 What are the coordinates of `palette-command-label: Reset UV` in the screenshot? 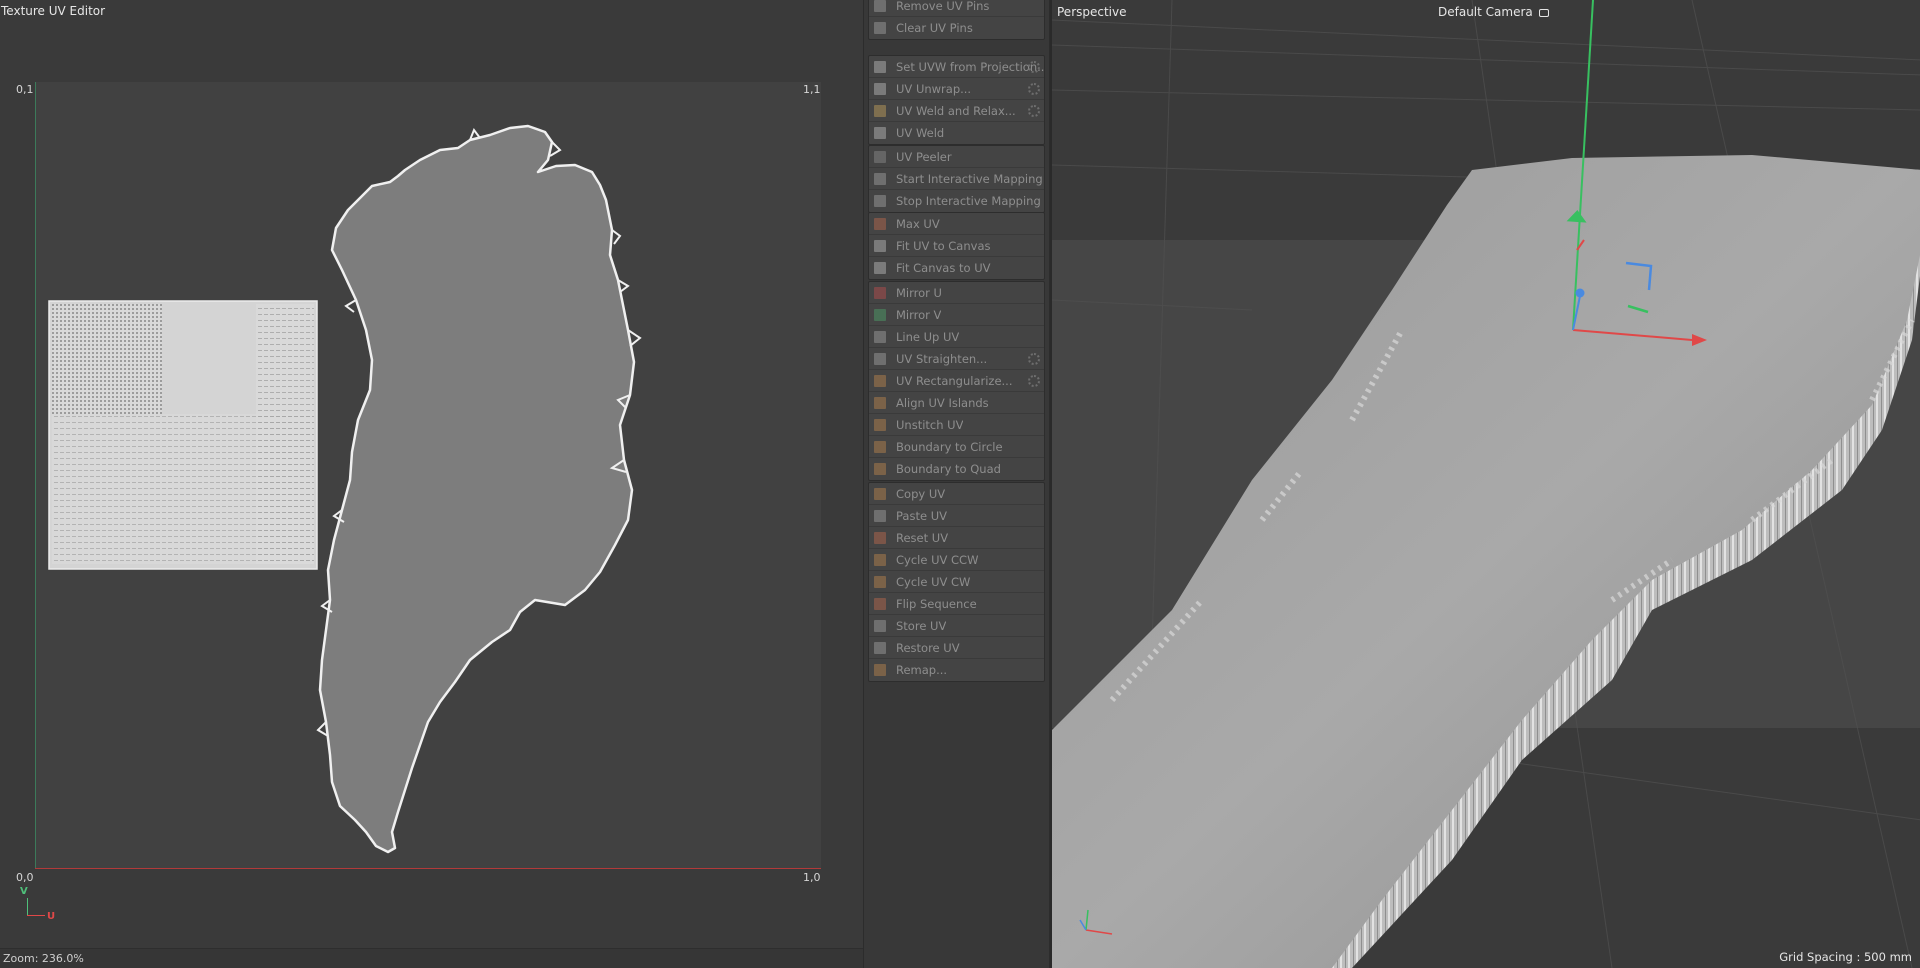 It's located at (922, 537).